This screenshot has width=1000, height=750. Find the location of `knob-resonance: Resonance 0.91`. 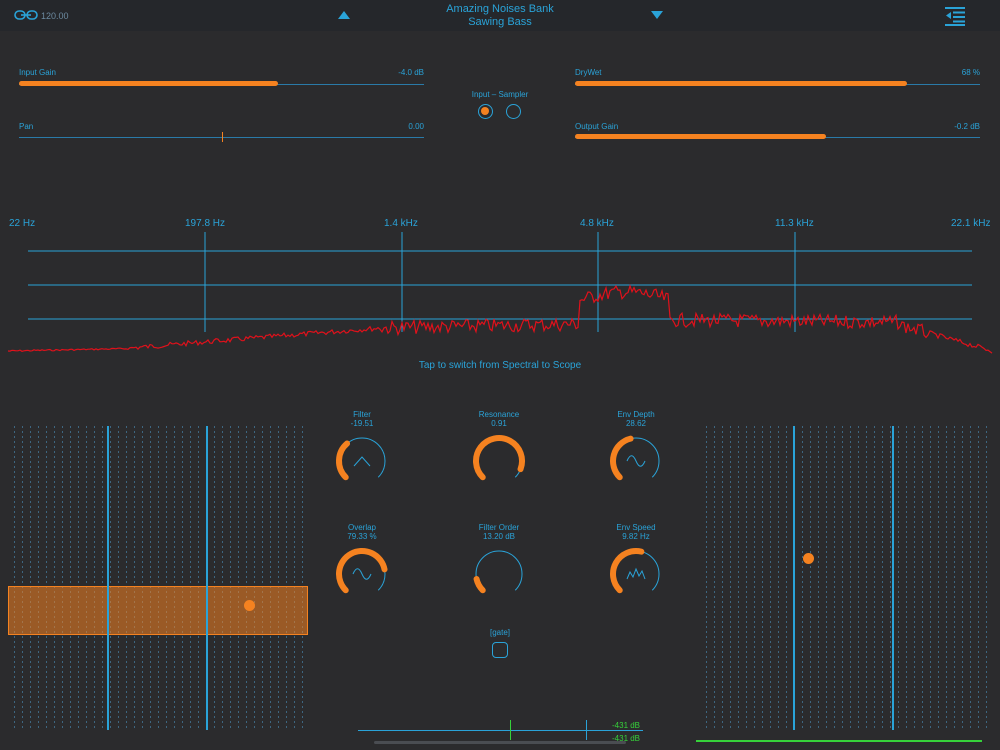

knob-resonance: Resonance 0.91 is located at coordinates (499, 451).